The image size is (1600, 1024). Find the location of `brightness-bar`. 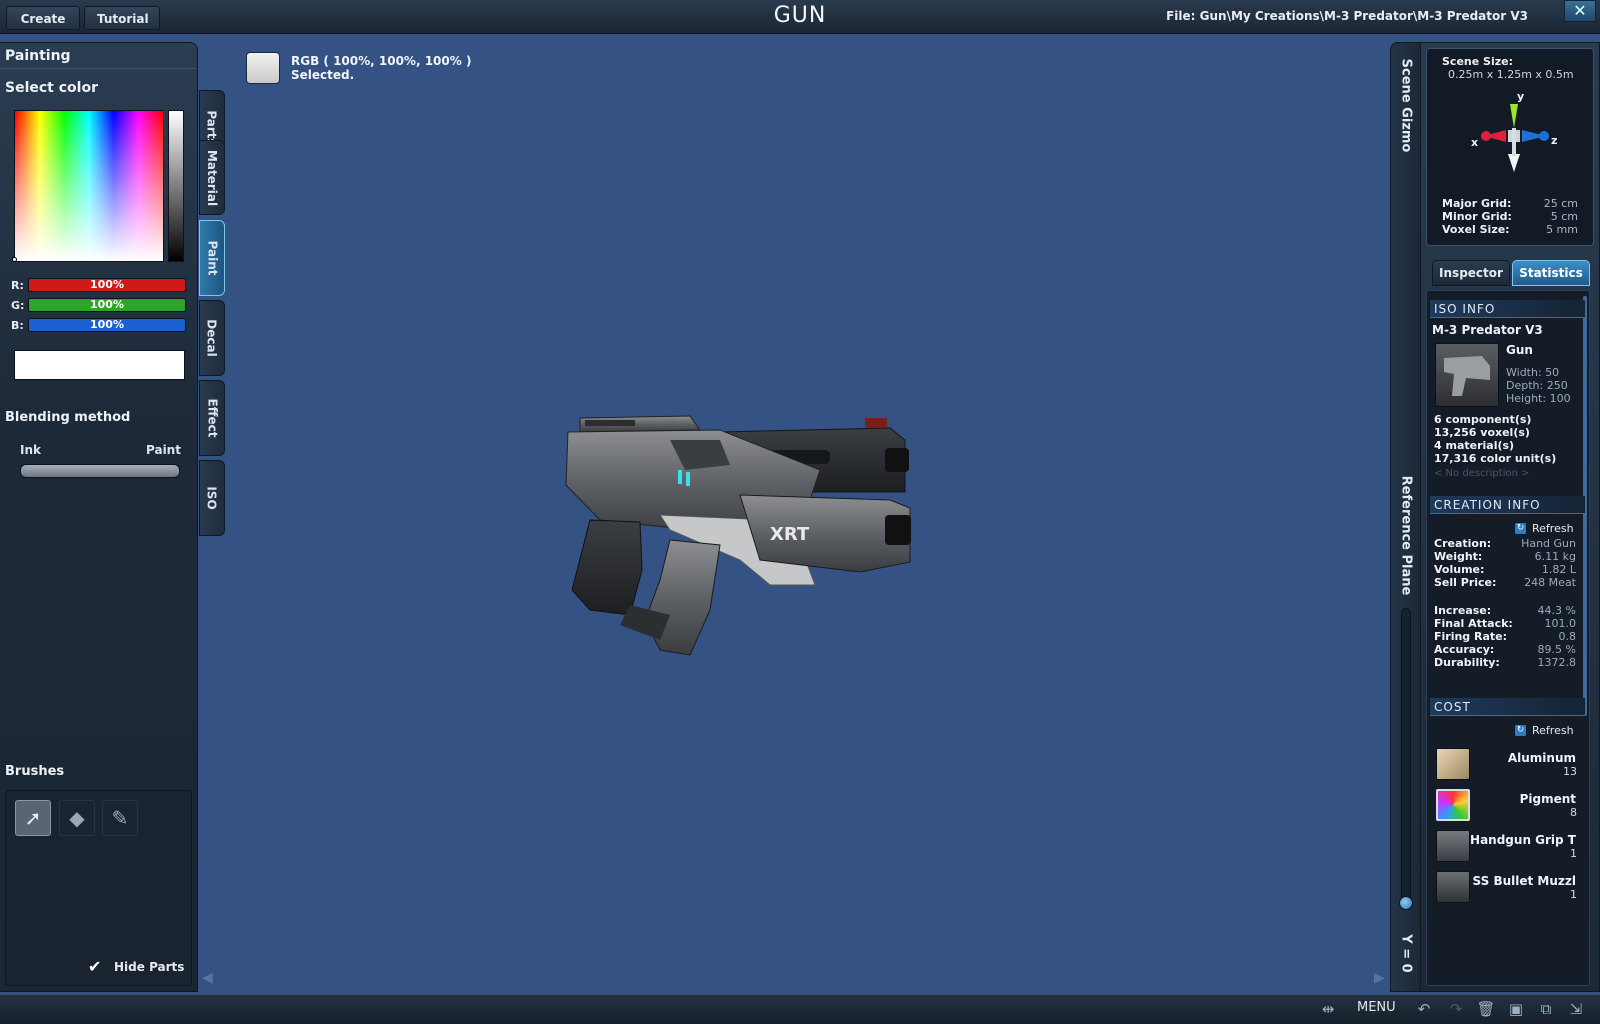

brightness-bar is located at coordinates (176, 186).